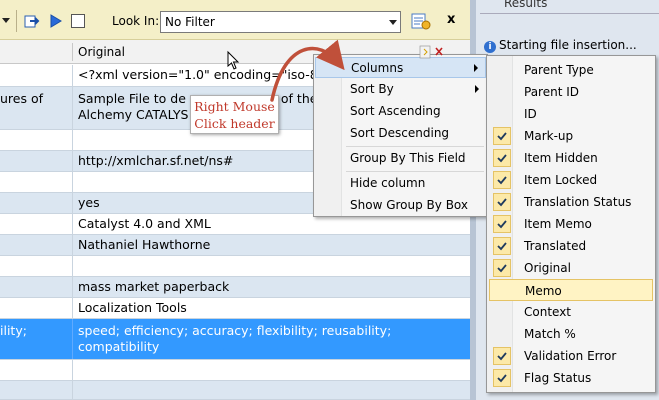 The width and height of the screenshot is (659, 400). Describe the element at coordinates (431, 52) in the screenshot. I see `header-toolbar-icons` at that location.